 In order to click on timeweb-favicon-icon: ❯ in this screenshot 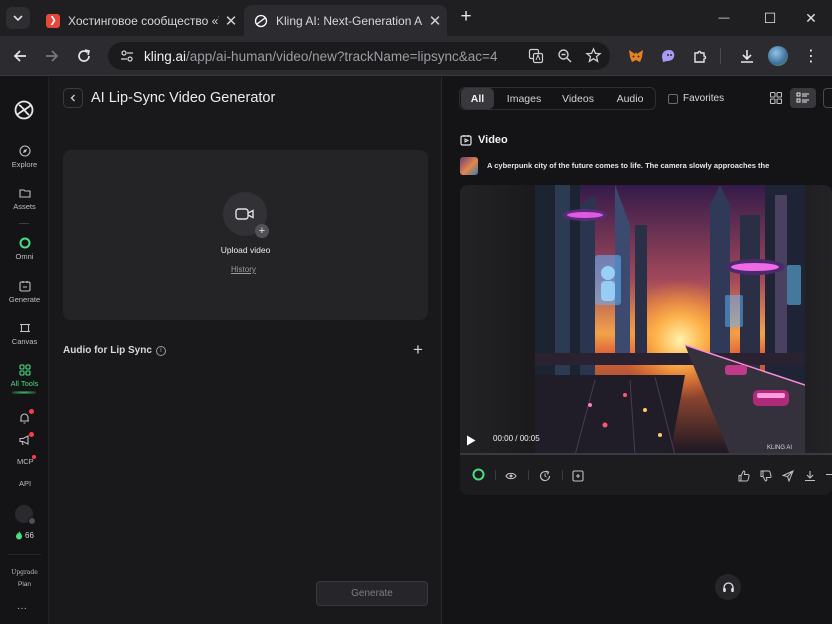, I will do `click(53, 20)`.